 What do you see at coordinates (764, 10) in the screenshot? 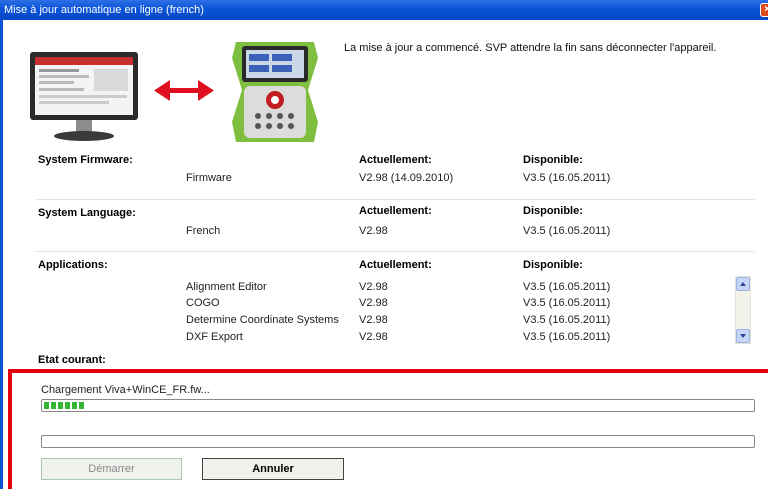
I see `close-icon: ×` at bounding box center [764, 10].